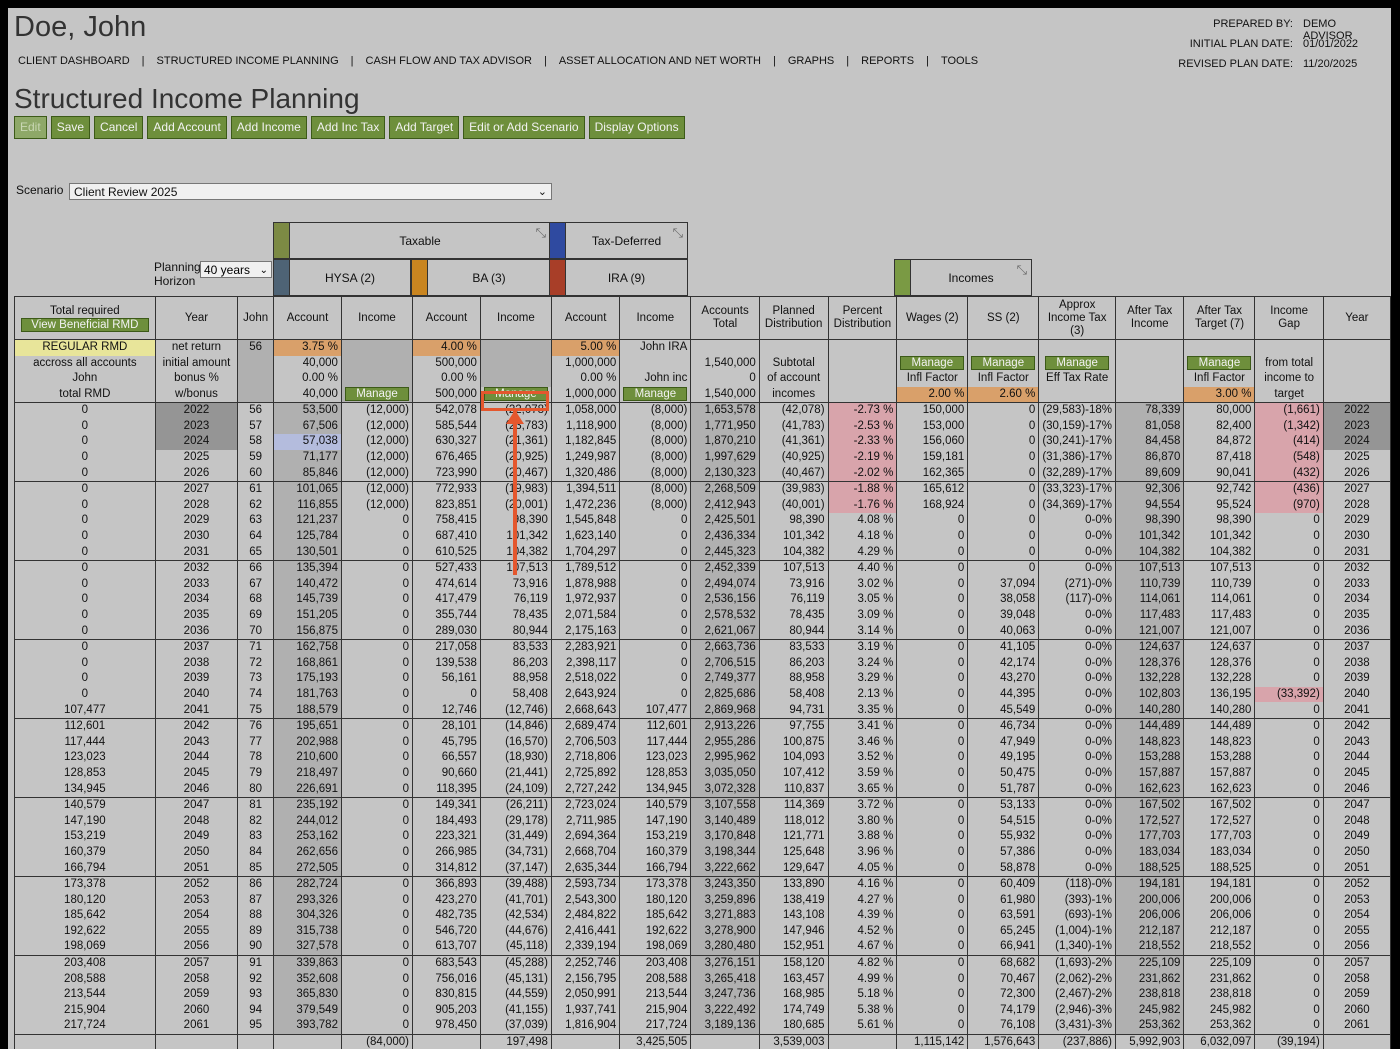 This screenshot has width=1400, height=1049. I want to click on nav-link: REPORTS, so click(887, 61).